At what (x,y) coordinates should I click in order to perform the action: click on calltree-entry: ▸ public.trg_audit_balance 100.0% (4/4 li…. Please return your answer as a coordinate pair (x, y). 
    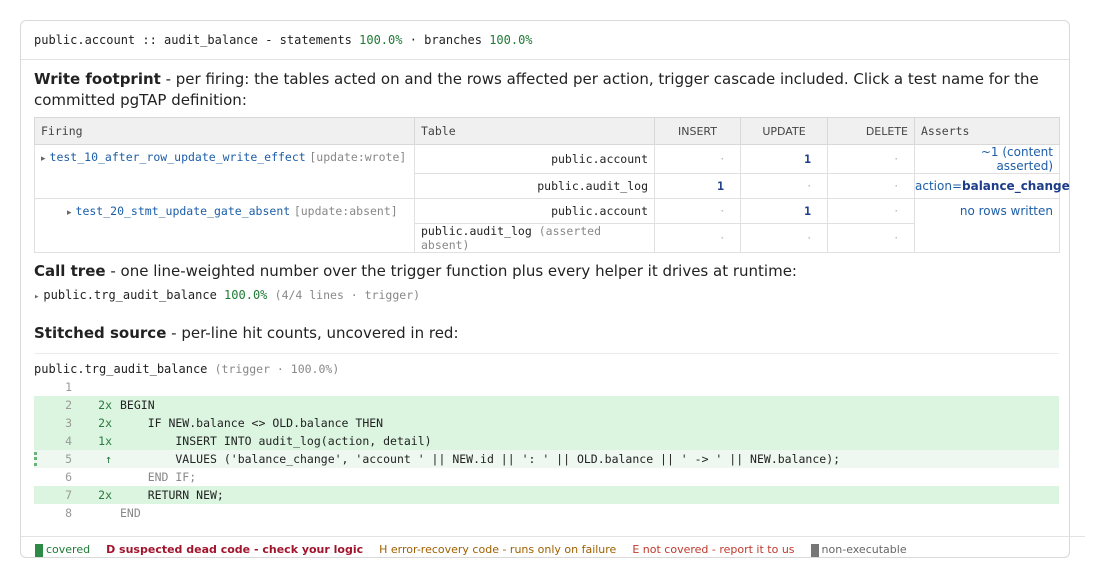
    Looking at the image, I should click on (227, 295).